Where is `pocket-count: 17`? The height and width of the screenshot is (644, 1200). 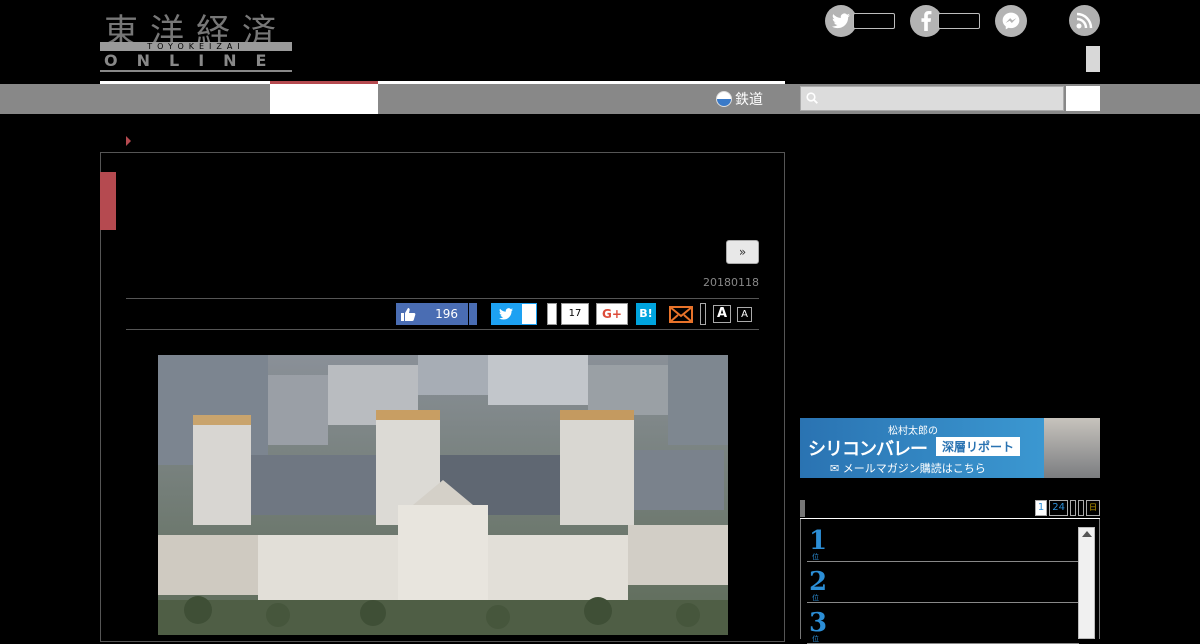
pocket-count: 17 is located at coordinates (575, 314).